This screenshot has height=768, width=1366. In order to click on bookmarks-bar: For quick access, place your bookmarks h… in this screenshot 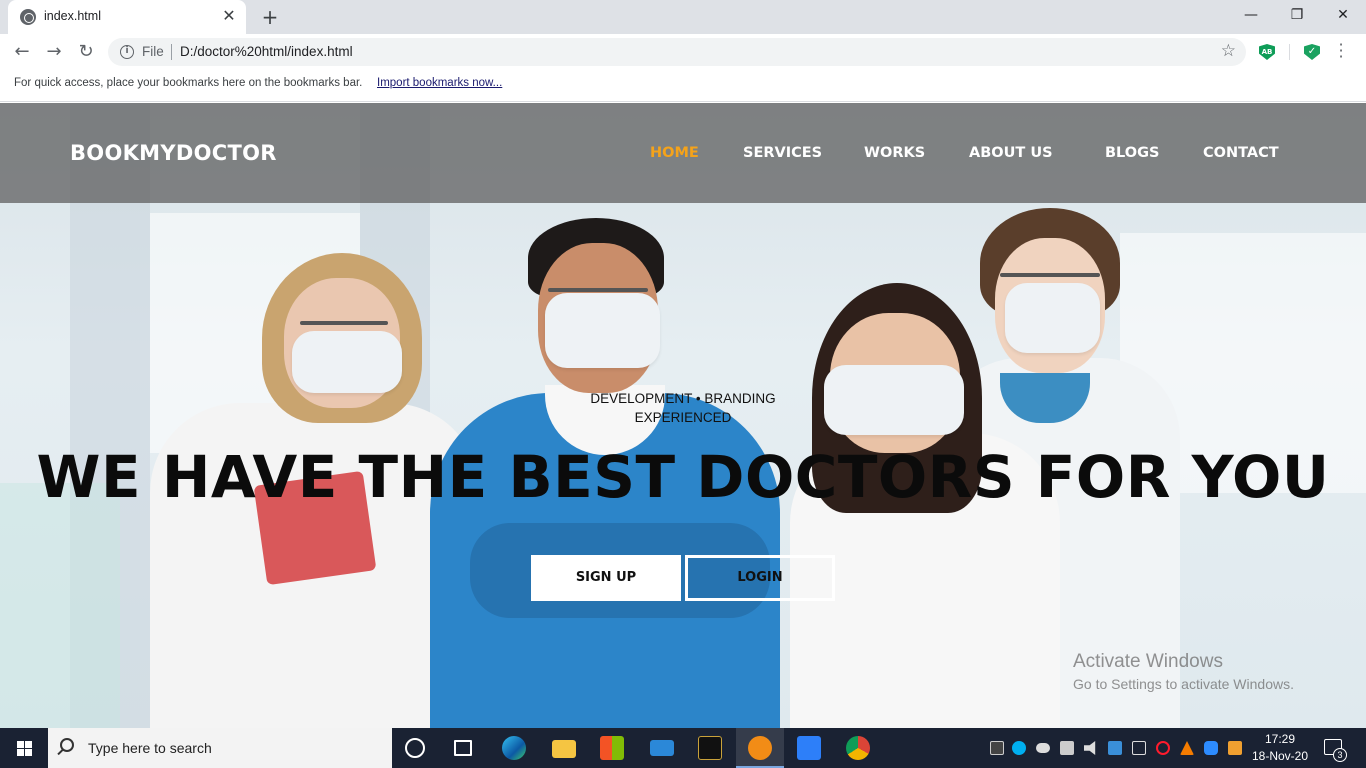, I will do `click(683, 86)`.